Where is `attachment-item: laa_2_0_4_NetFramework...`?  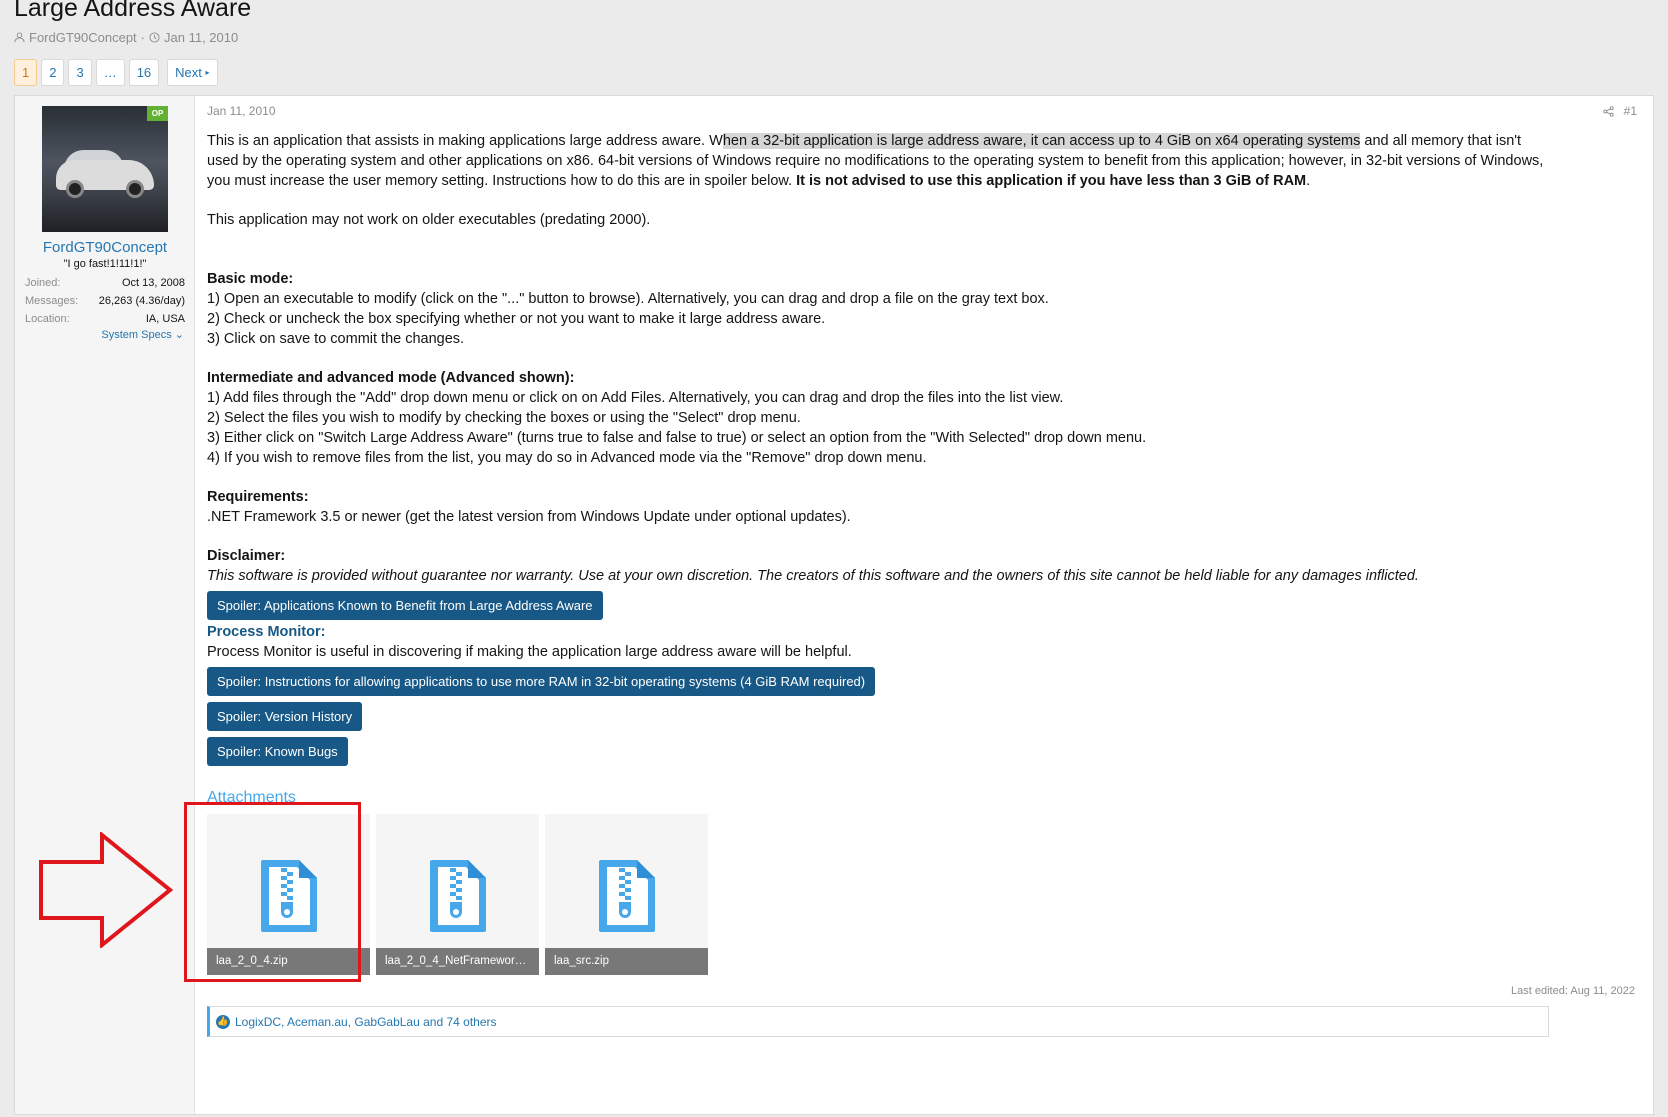 attachment-item: laa_2_0_4_NetFramework... is located at coordinates (457, 894).